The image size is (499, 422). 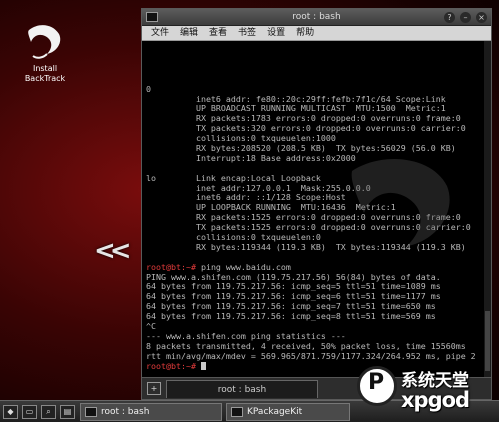 I want to click on xpgod-watermark: P 系统天堂 xpgod, so click(x=428, y=392).